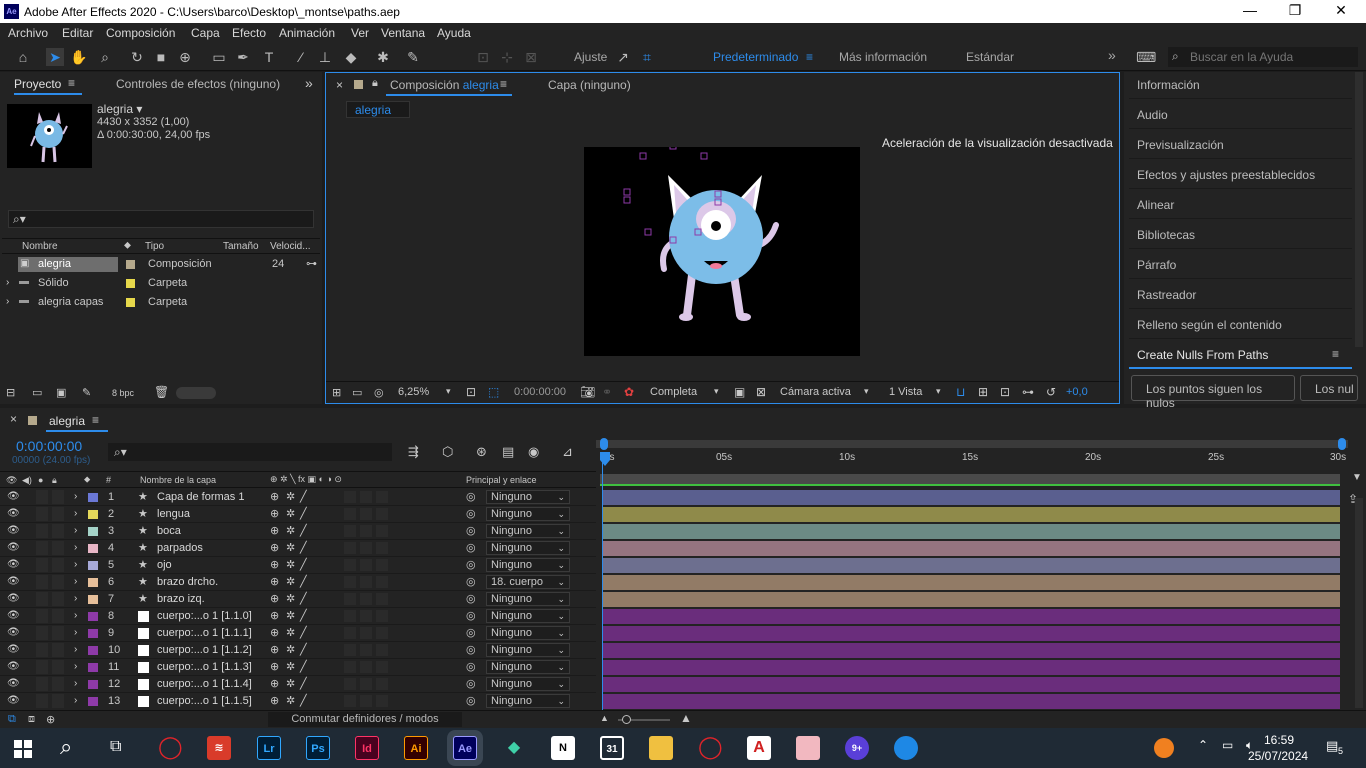  I want to click on tab-timeline: alegria, so click(67, 421).